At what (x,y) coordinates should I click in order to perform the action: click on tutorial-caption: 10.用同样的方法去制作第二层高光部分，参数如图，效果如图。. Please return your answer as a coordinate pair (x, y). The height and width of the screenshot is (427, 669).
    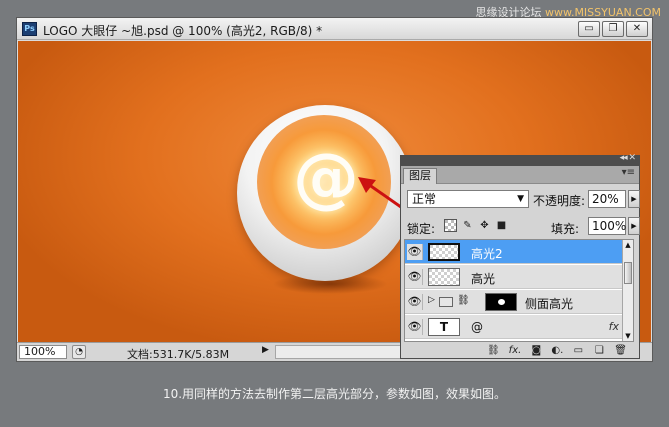
    Looking at the image, I should click on (334, 394).